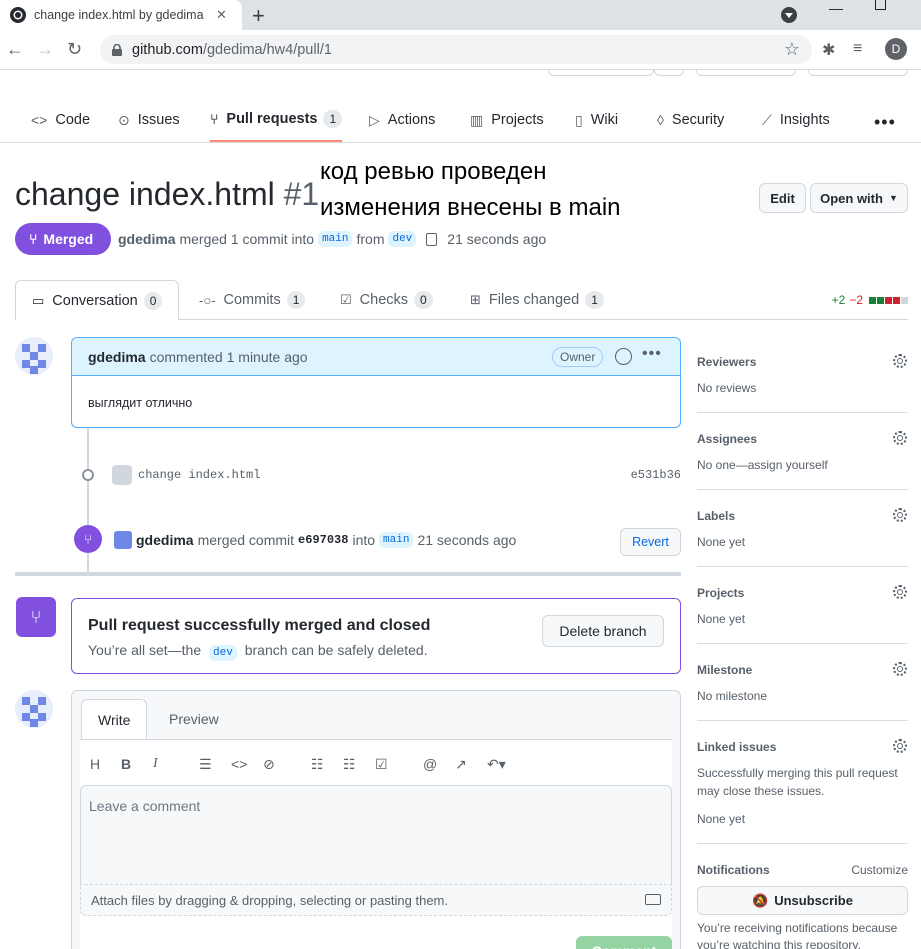 Image resolution: width=921 pixels, height=949 pixels. I want to click on browser-tab-title: change index.html by gdedima ·, so click(120, 15).